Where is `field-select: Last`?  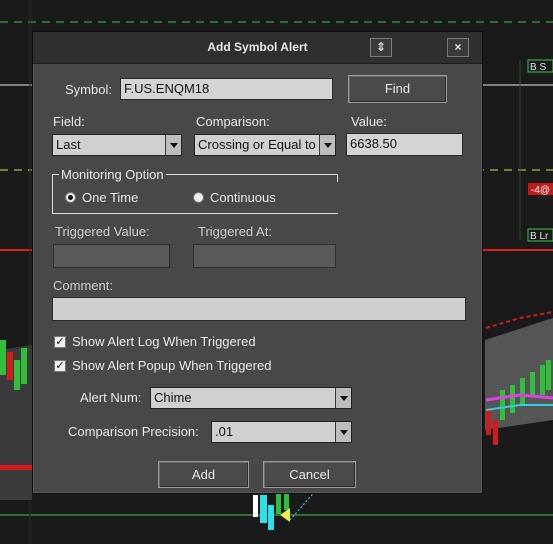 field-select: Last is located at coordinates (117, 145).